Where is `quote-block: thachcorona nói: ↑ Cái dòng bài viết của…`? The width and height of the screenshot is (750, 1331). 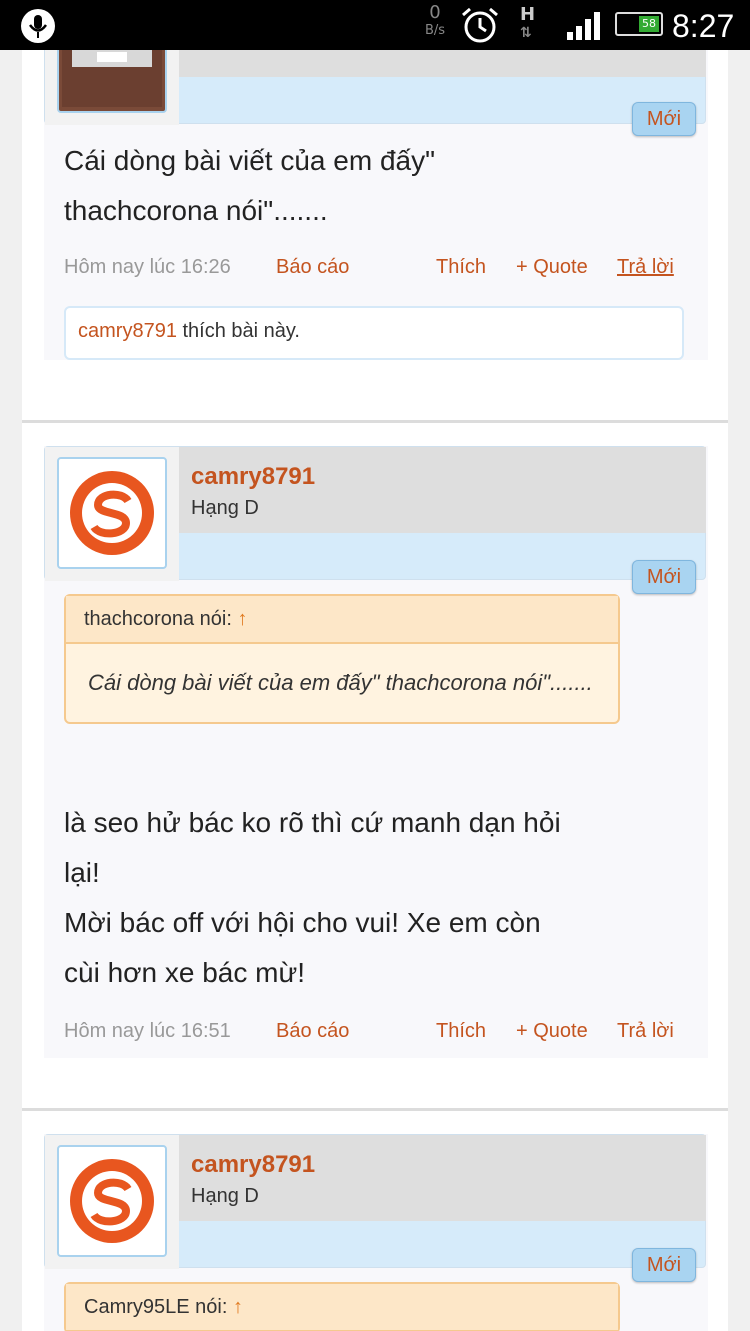 quote-block: thachcorona nói: ↑ Cái dòng bài viết của… is located at coordinates (342, 659).